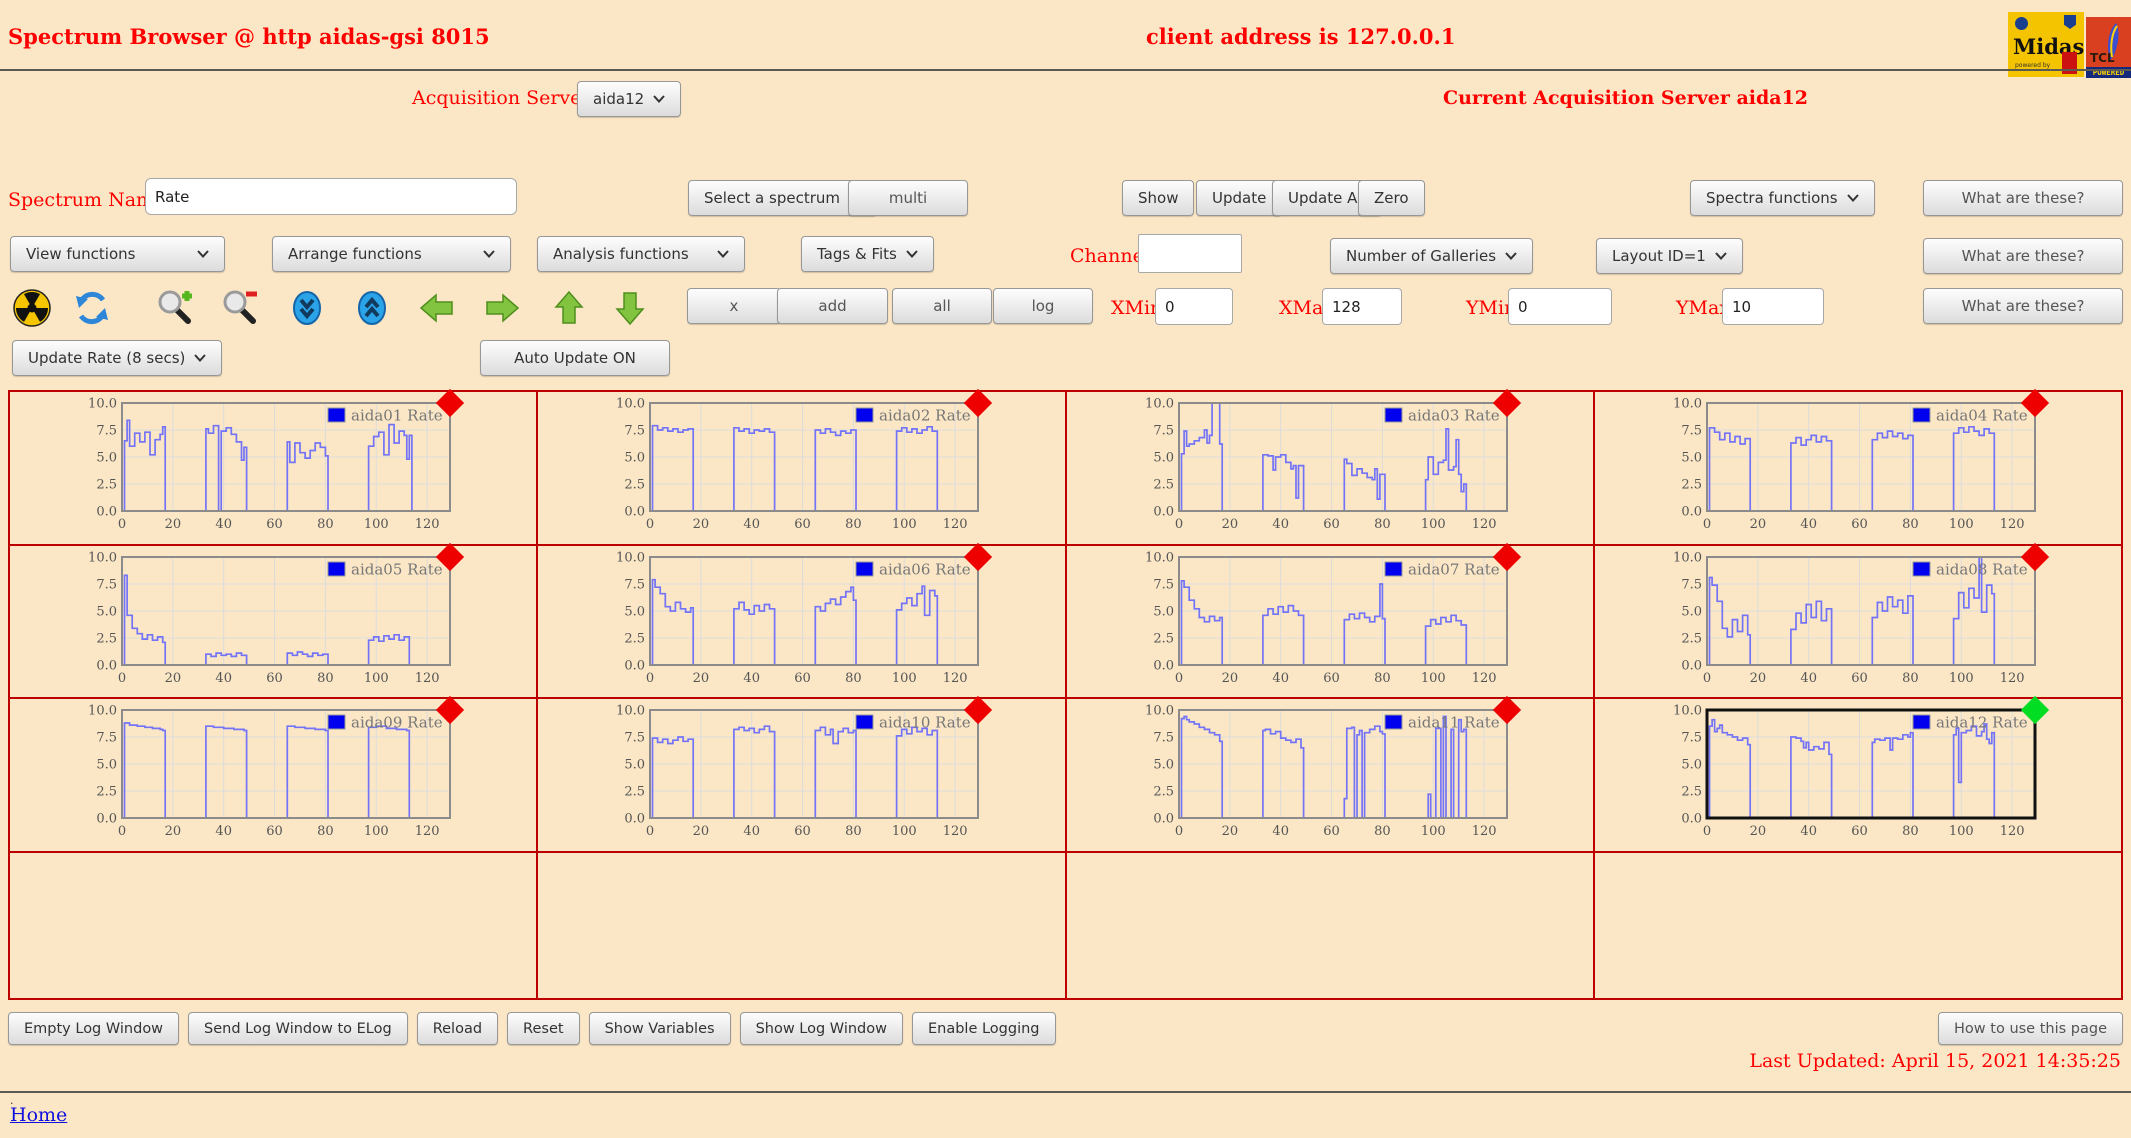  What do you see at coordinates (641, 254) in the screenshot?
I see `analysis-functions-dropdown: Analysis functions` at bounding box center [641, 254].